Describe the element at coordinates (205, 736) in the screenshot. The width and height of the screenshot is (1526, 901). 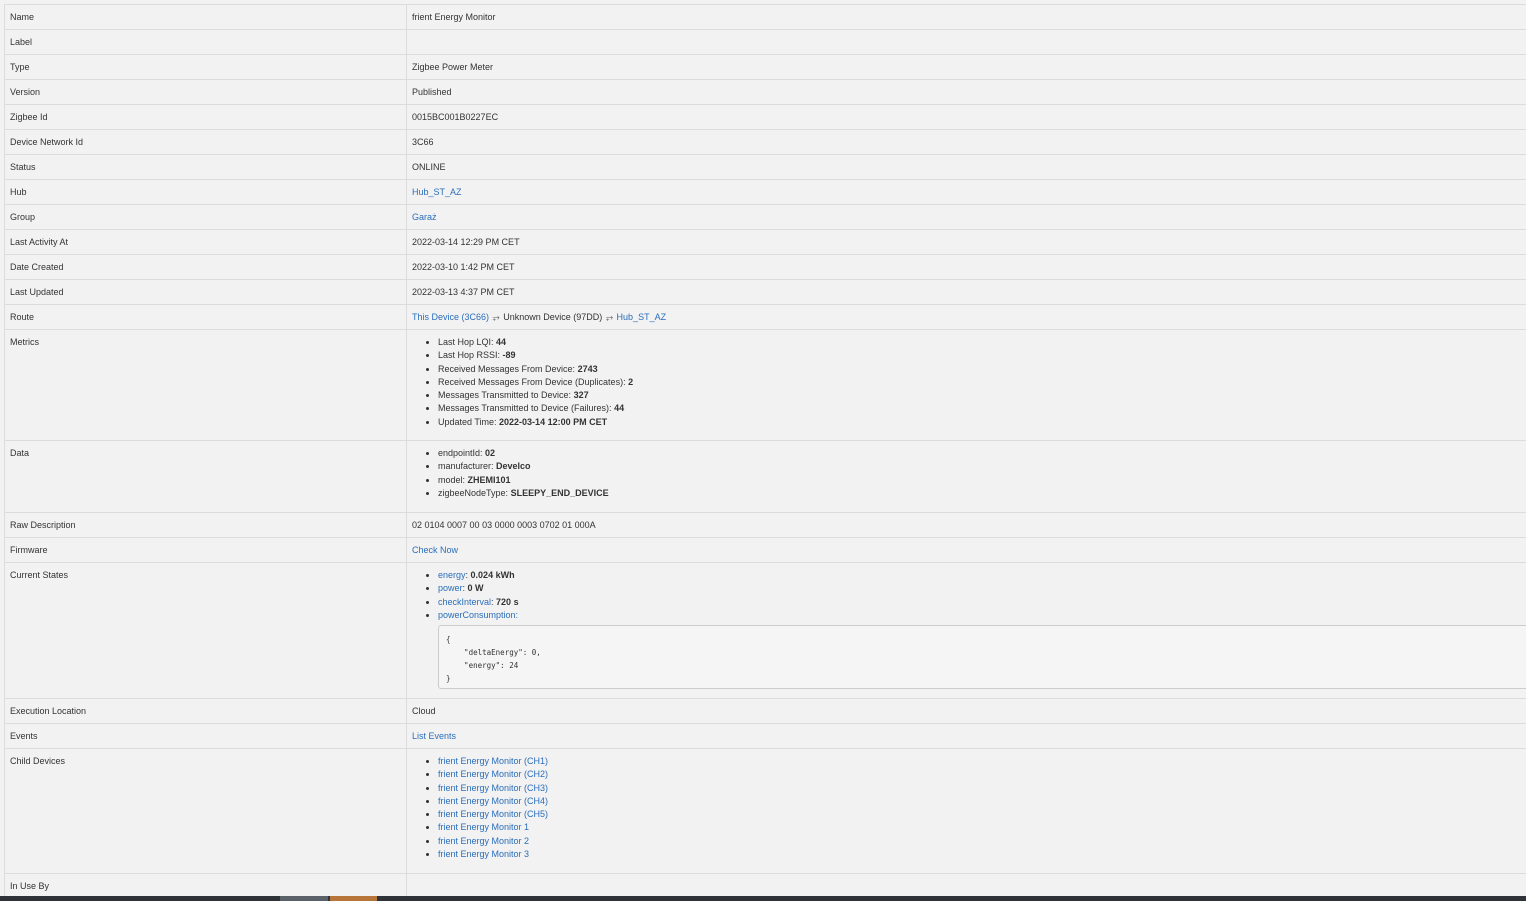
I see `field-label: Events` at that location.